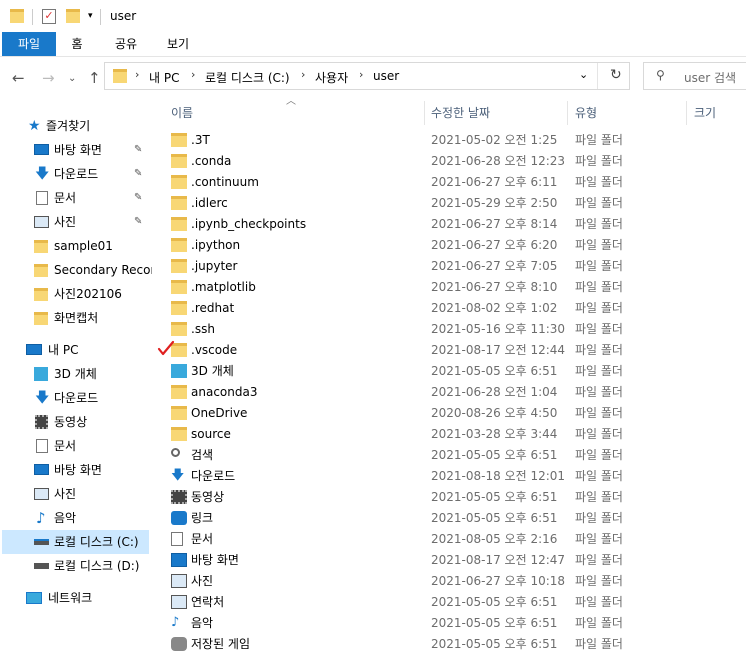  What do you see at coordinates (403, 245) in the screenshot?
I see `table-row: .ipython 2021-06-27 오후 6:20 파일 폴더` at bounding box center [403, 245].